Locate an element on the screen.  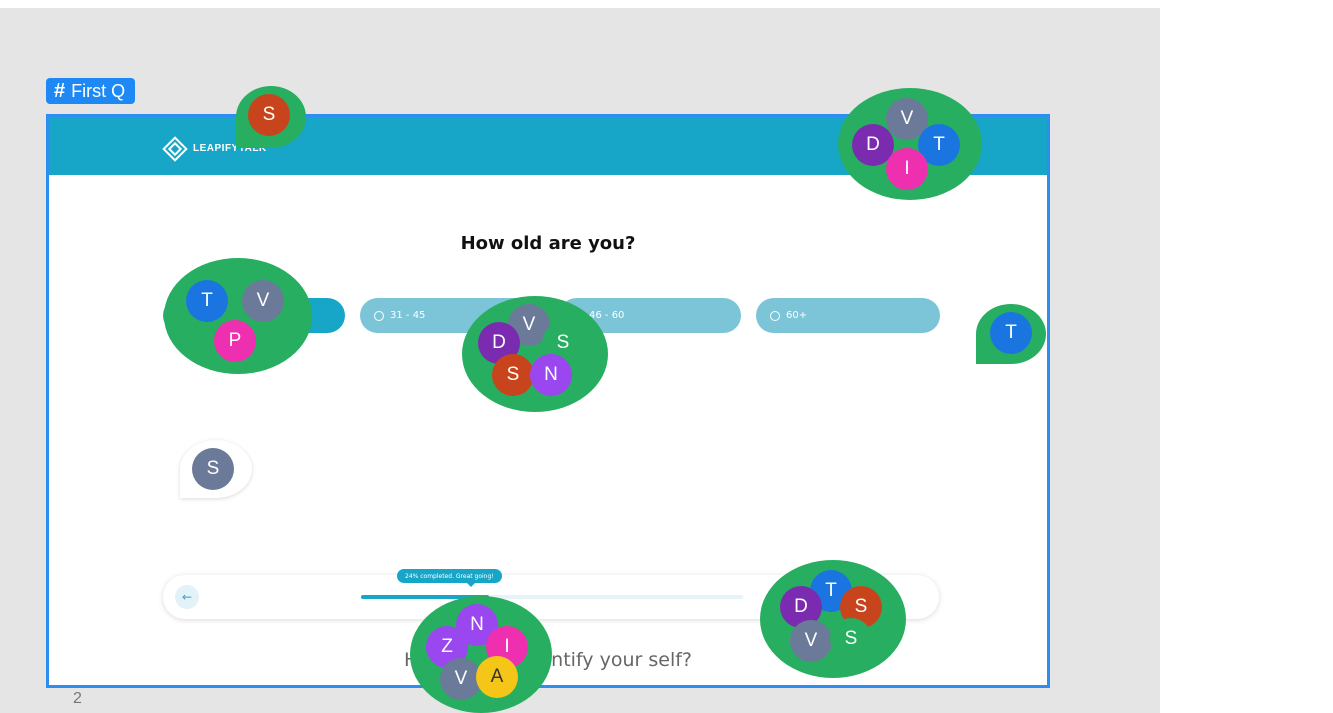
option-1-label: 31 - 45 is located at coordinates (408, 315).